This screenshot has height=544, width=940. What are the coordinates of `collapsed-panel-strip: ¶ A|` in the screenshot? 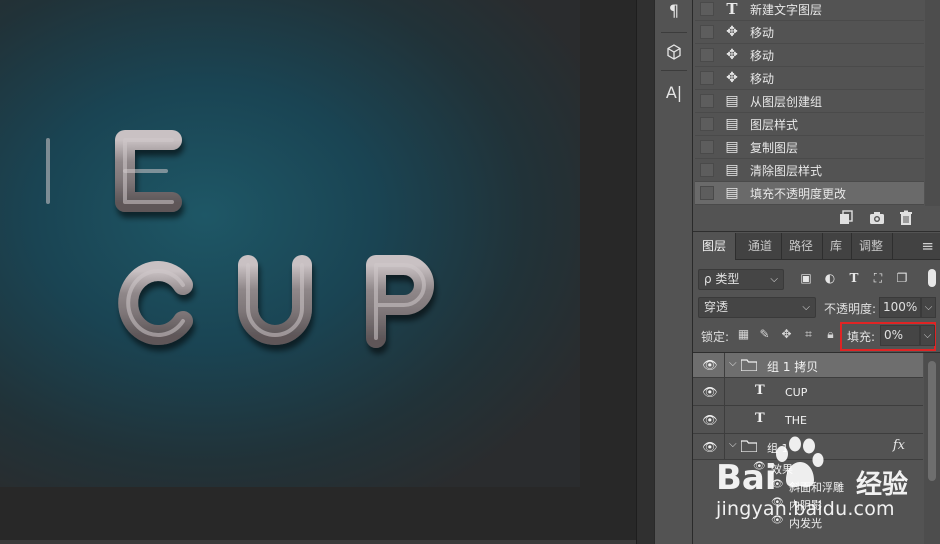 It's located at (673, 272).